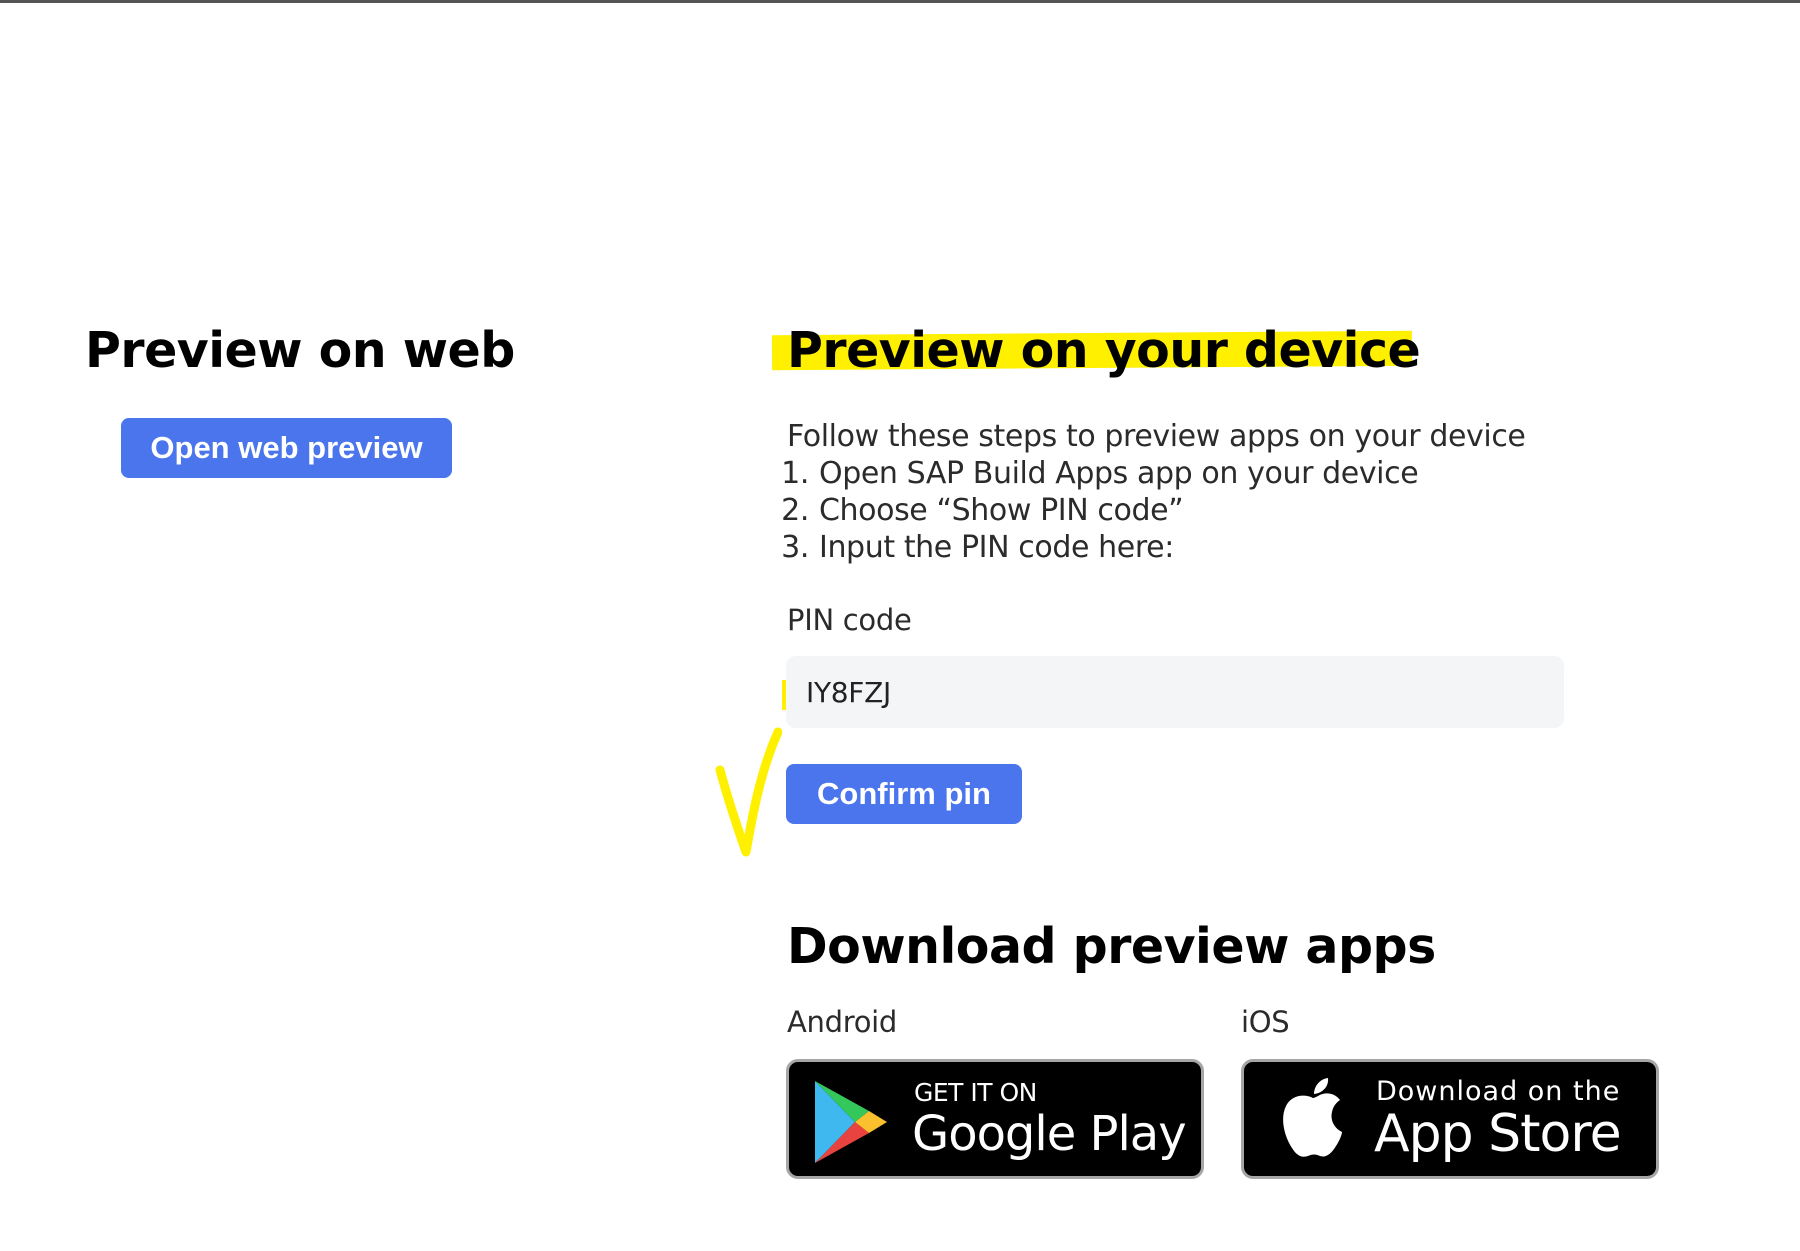 This screenshot has height=1251, width=1800. Describe the element at coordinates (1111, 946) in the screenshot. I see `download-title: Download preview apps` at that location.